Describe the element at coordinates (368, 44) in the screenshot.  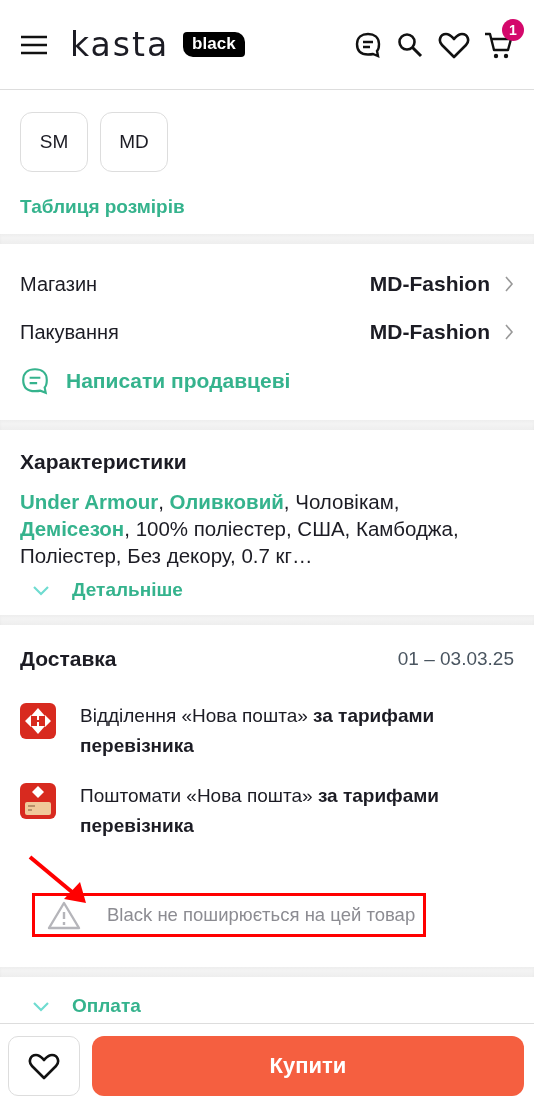
I see `chat-icon` at that location.